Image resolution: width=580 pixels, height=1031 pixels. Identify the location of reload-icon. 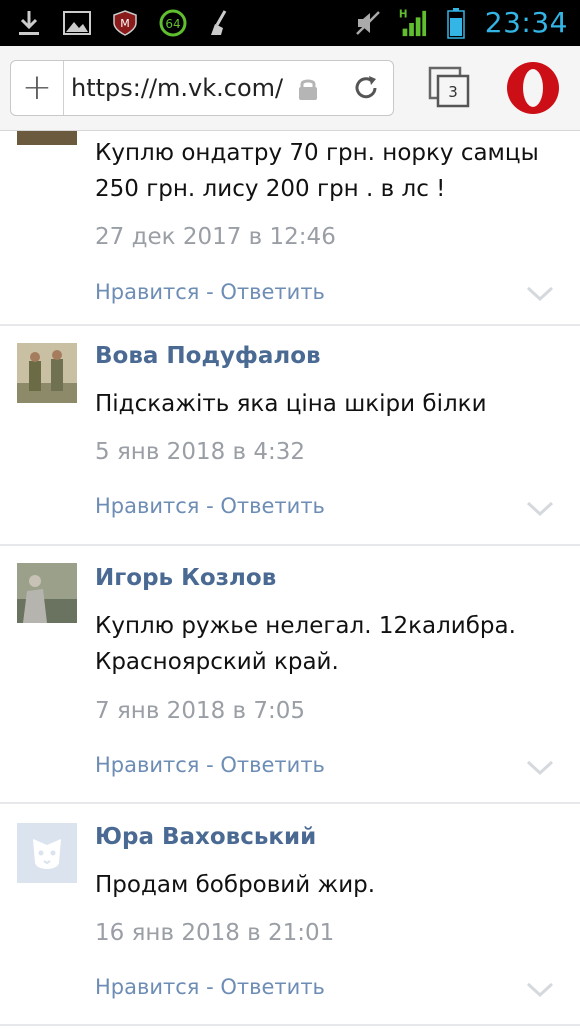
(366, 90).